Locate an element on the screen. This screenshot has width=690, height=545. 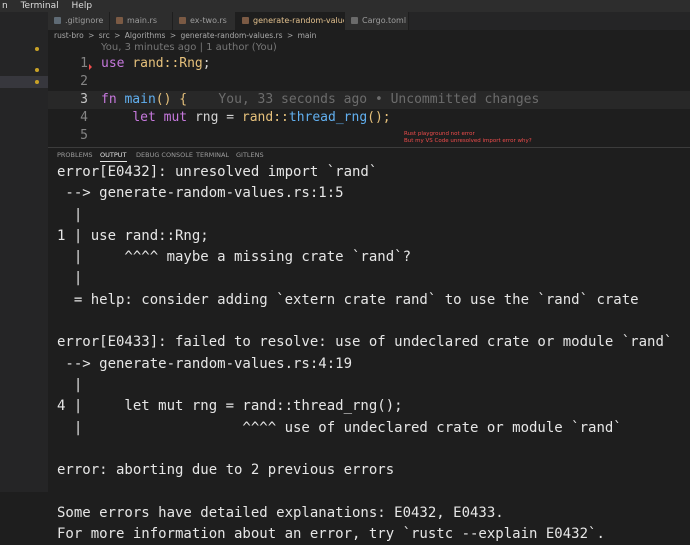
activity-bar is located at coordinates (24, 252).